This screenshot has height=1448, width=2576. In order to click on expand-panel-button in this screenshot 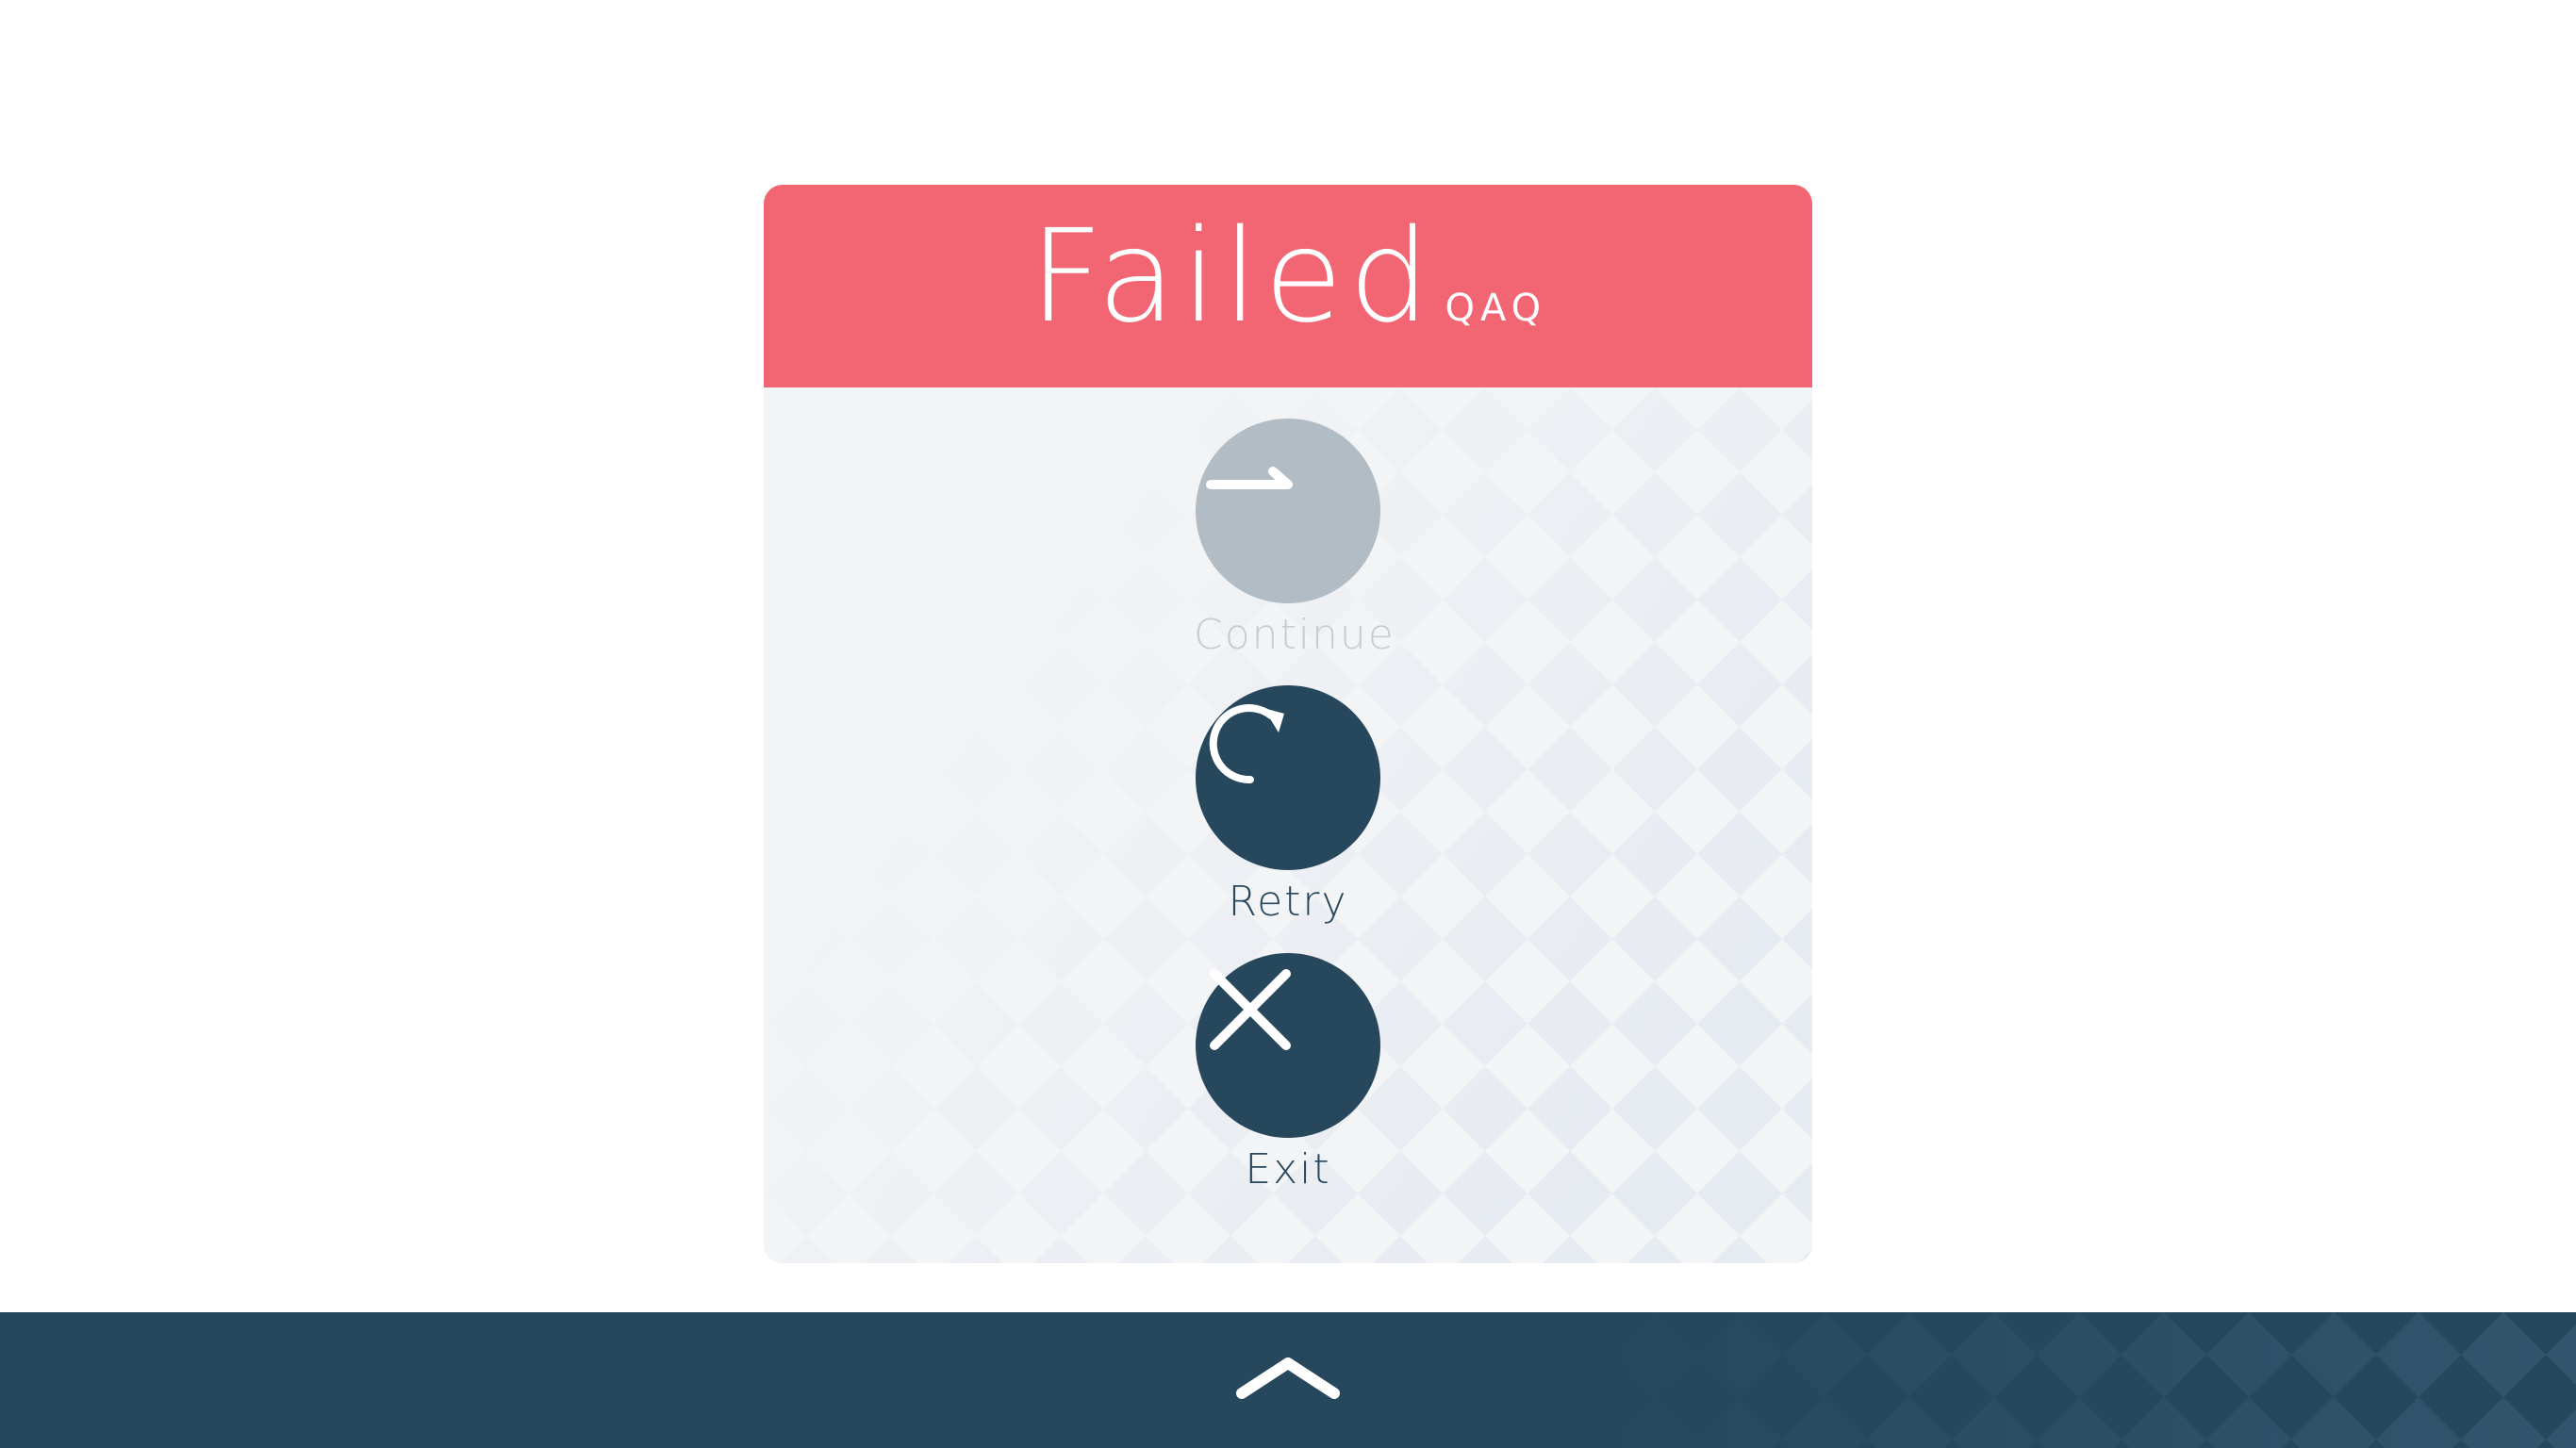, I will do `click(1288, 1374)`.